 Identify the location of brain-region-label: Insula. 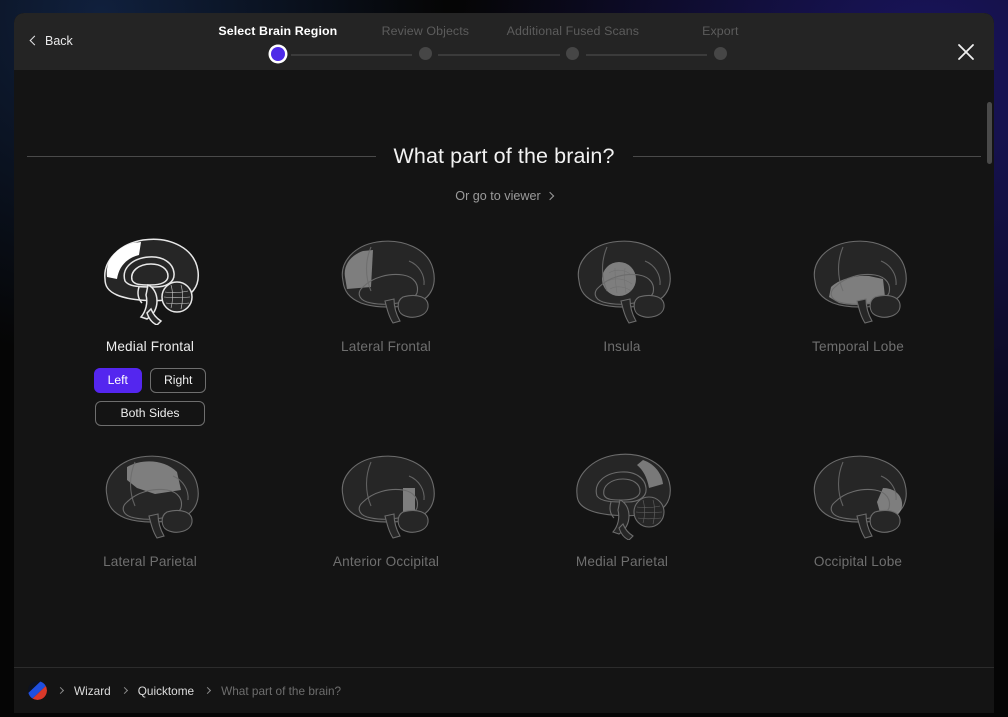
(622, 346).